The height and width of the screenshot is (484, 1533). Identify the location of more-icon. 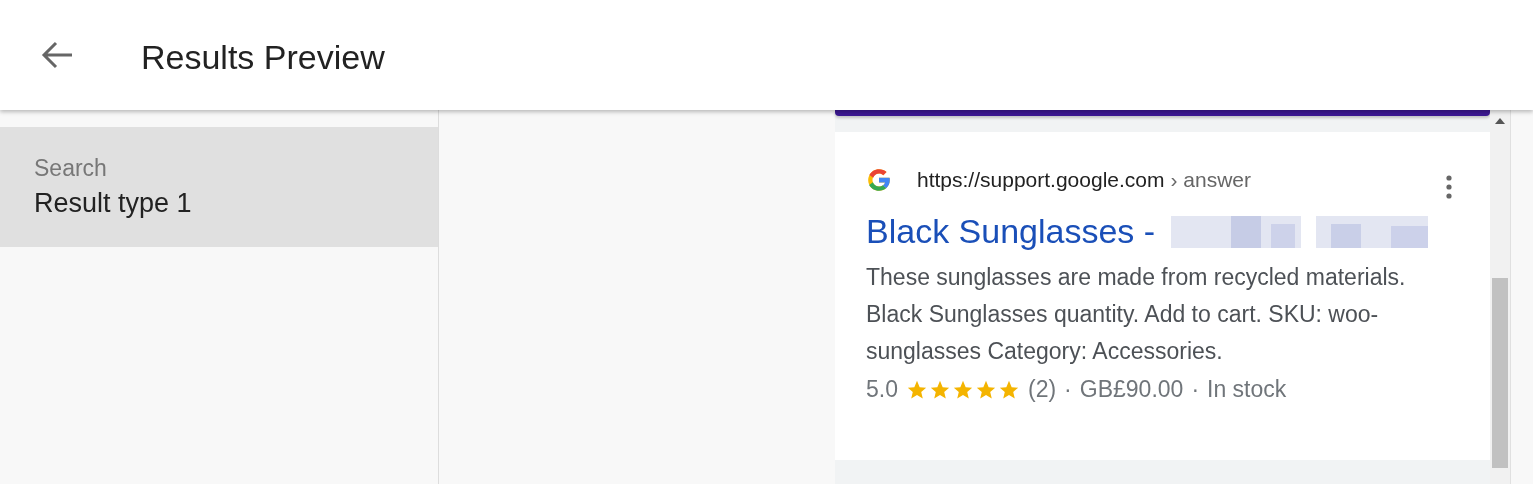
(1449, 187).